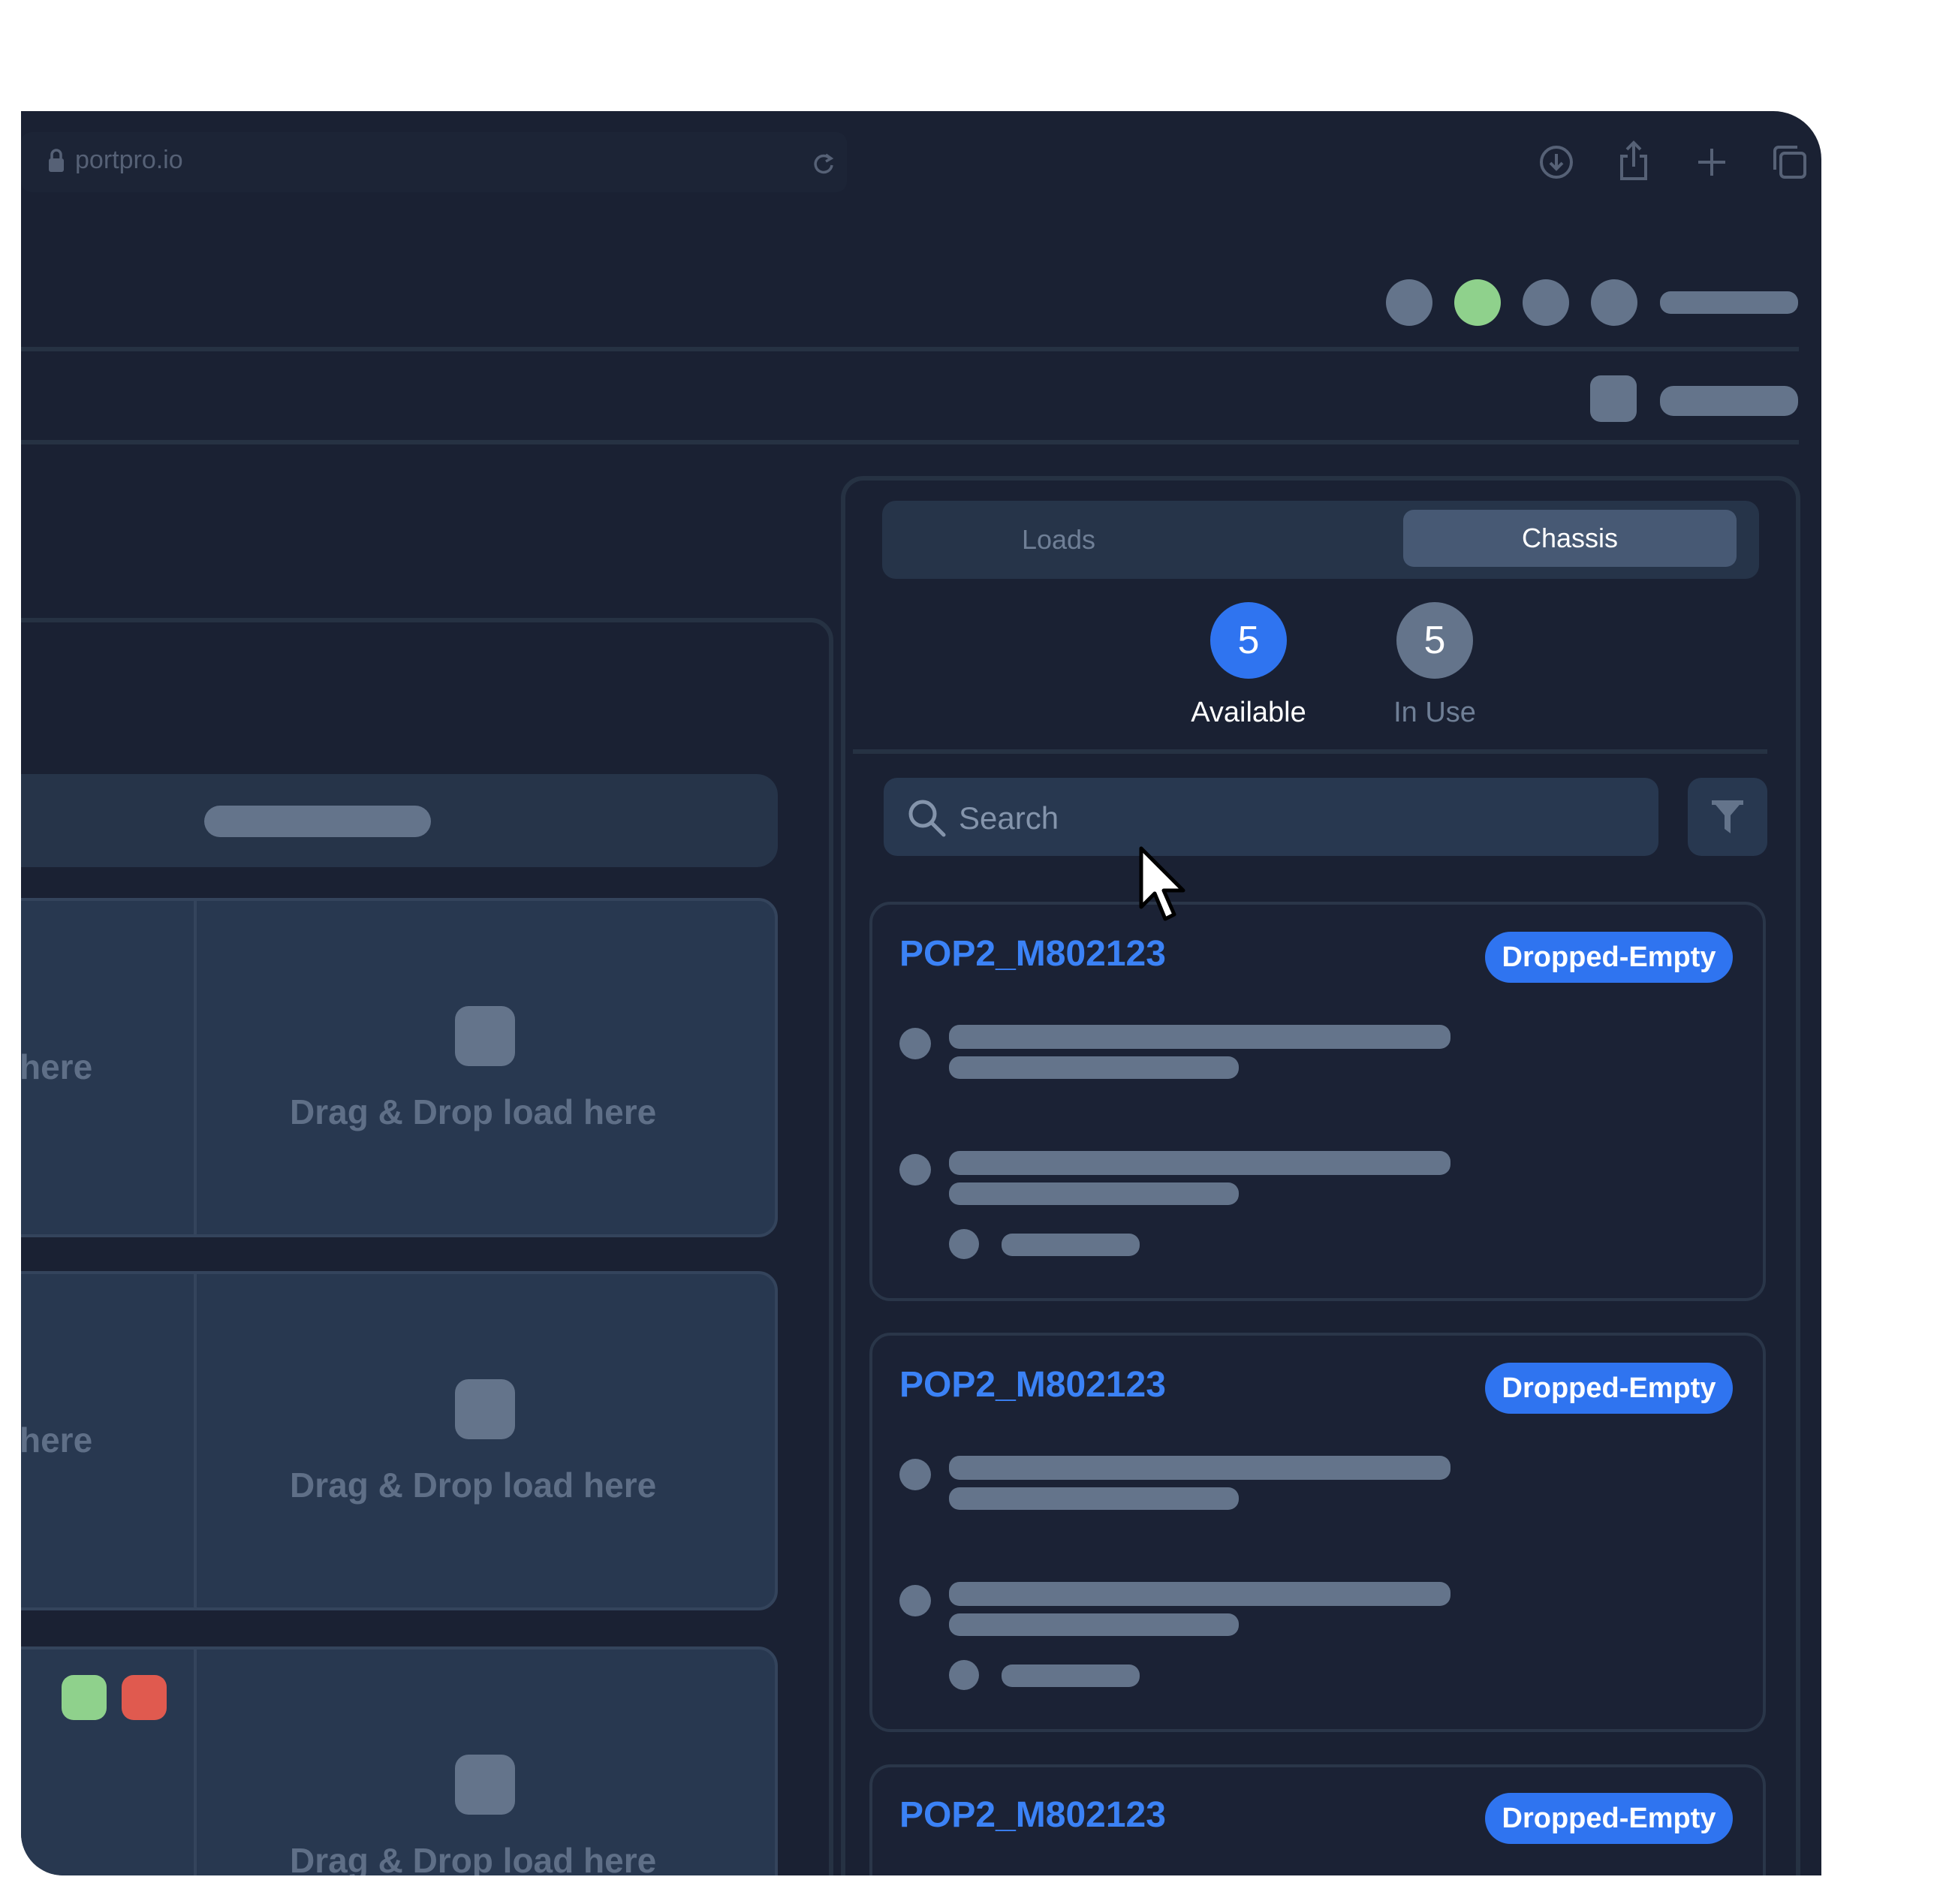  I want to click on board-title-placeholder, so click(317, 821).